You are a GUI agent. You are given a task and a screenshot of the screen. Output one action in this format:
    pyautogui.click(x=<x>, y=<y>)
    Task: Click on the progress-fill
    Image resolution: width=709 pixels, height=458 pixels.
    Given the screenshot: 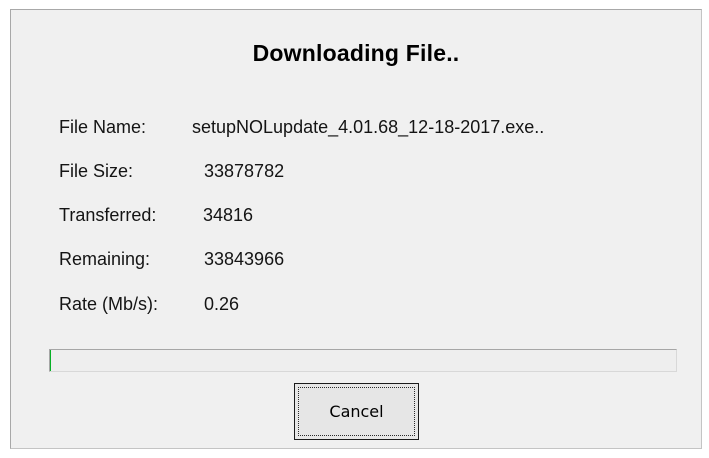 What is the action you would take?
    pyautogui.click(x=50, y=360)
    